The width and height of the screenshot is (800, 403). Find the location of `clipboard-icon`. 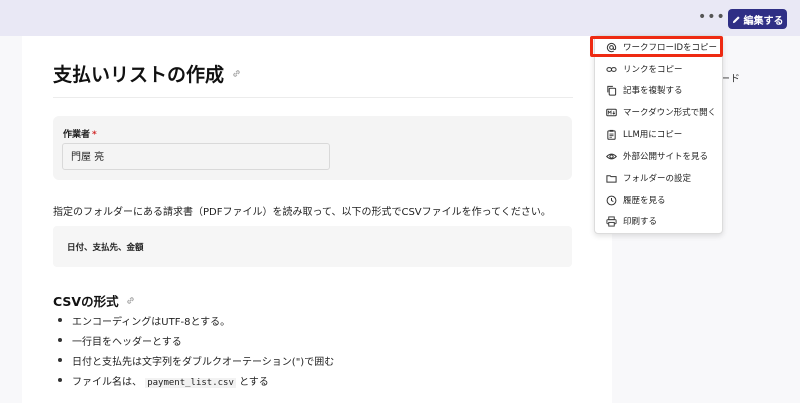

clipboard-icon is located at coordinates (611, 134).